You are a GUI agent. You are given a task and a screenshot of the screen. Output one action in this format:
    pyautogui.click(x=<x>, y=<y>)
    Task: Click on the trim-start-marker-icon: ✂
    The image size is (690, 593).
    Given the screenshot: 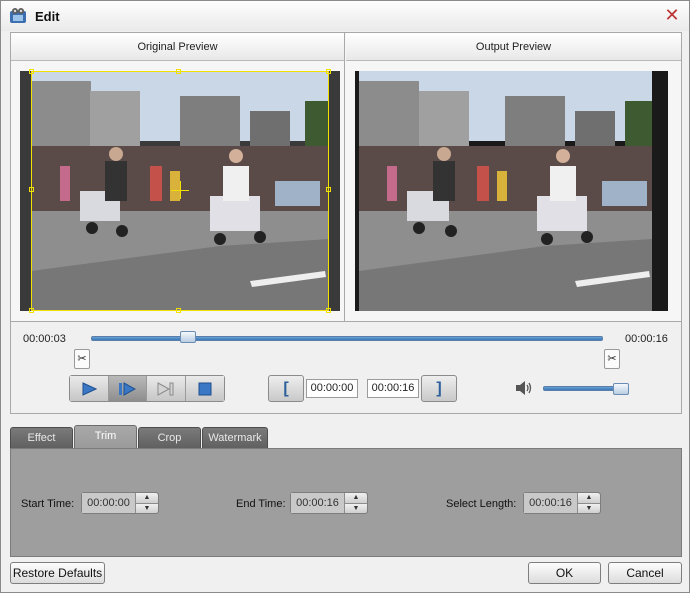 What is the action you would take?
    pyautogui.click(x=82, y=359)
    